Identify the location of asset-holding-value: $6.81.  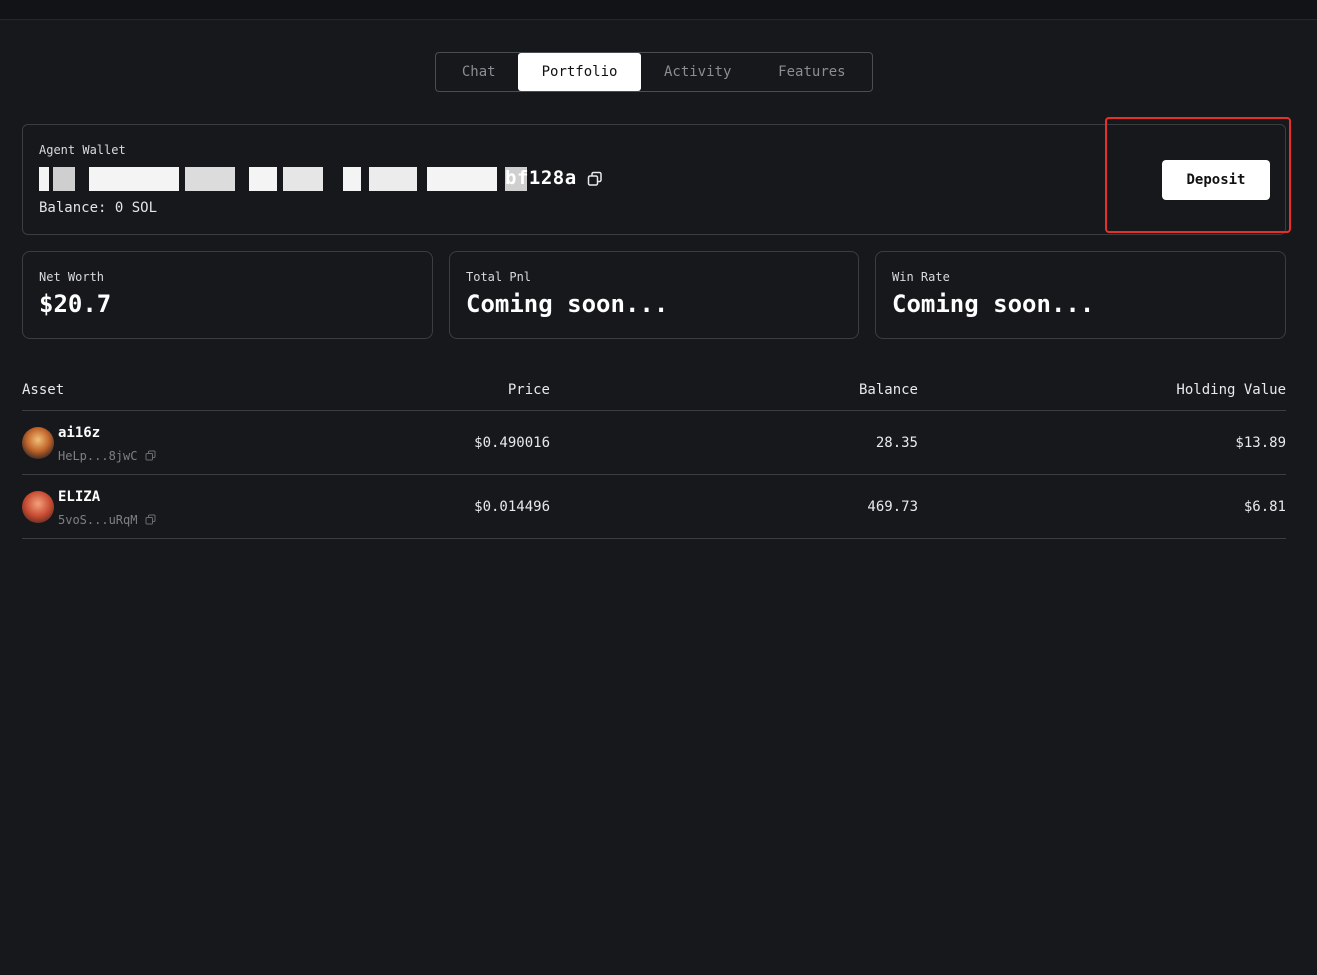
(1264, 506).